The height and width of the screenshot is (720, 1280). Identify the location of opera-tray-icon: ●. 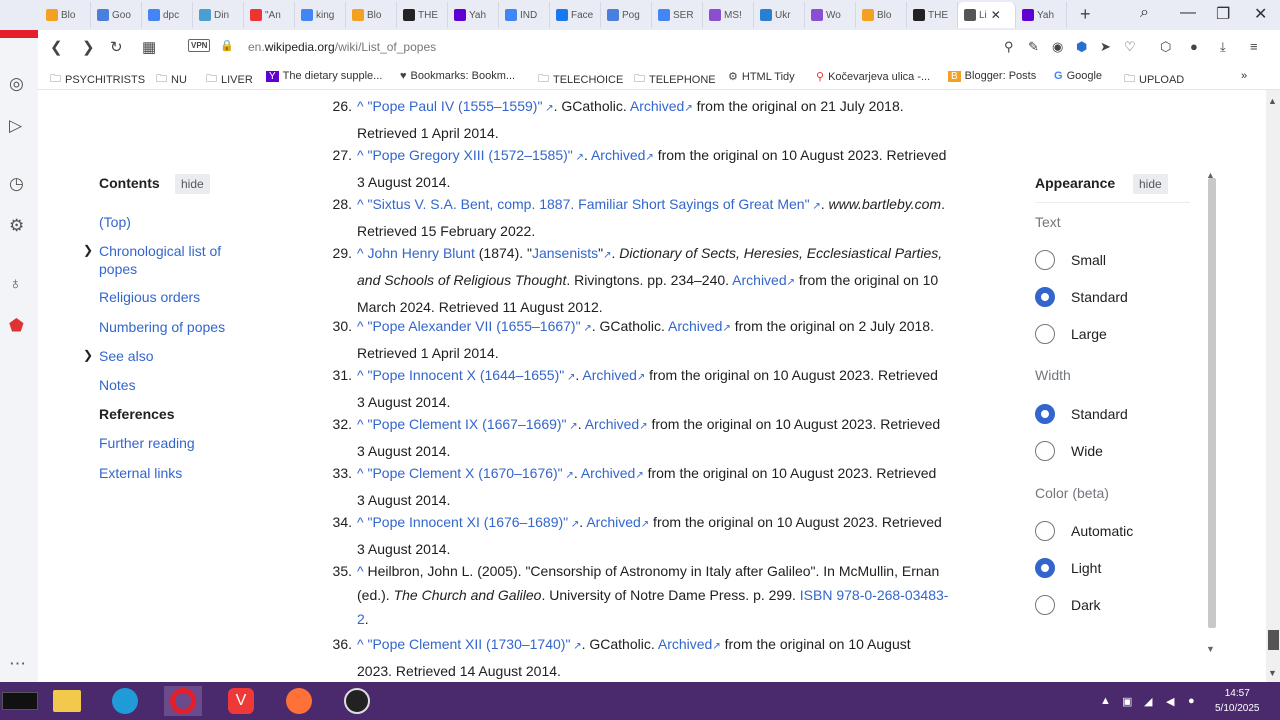
(1191, 701).